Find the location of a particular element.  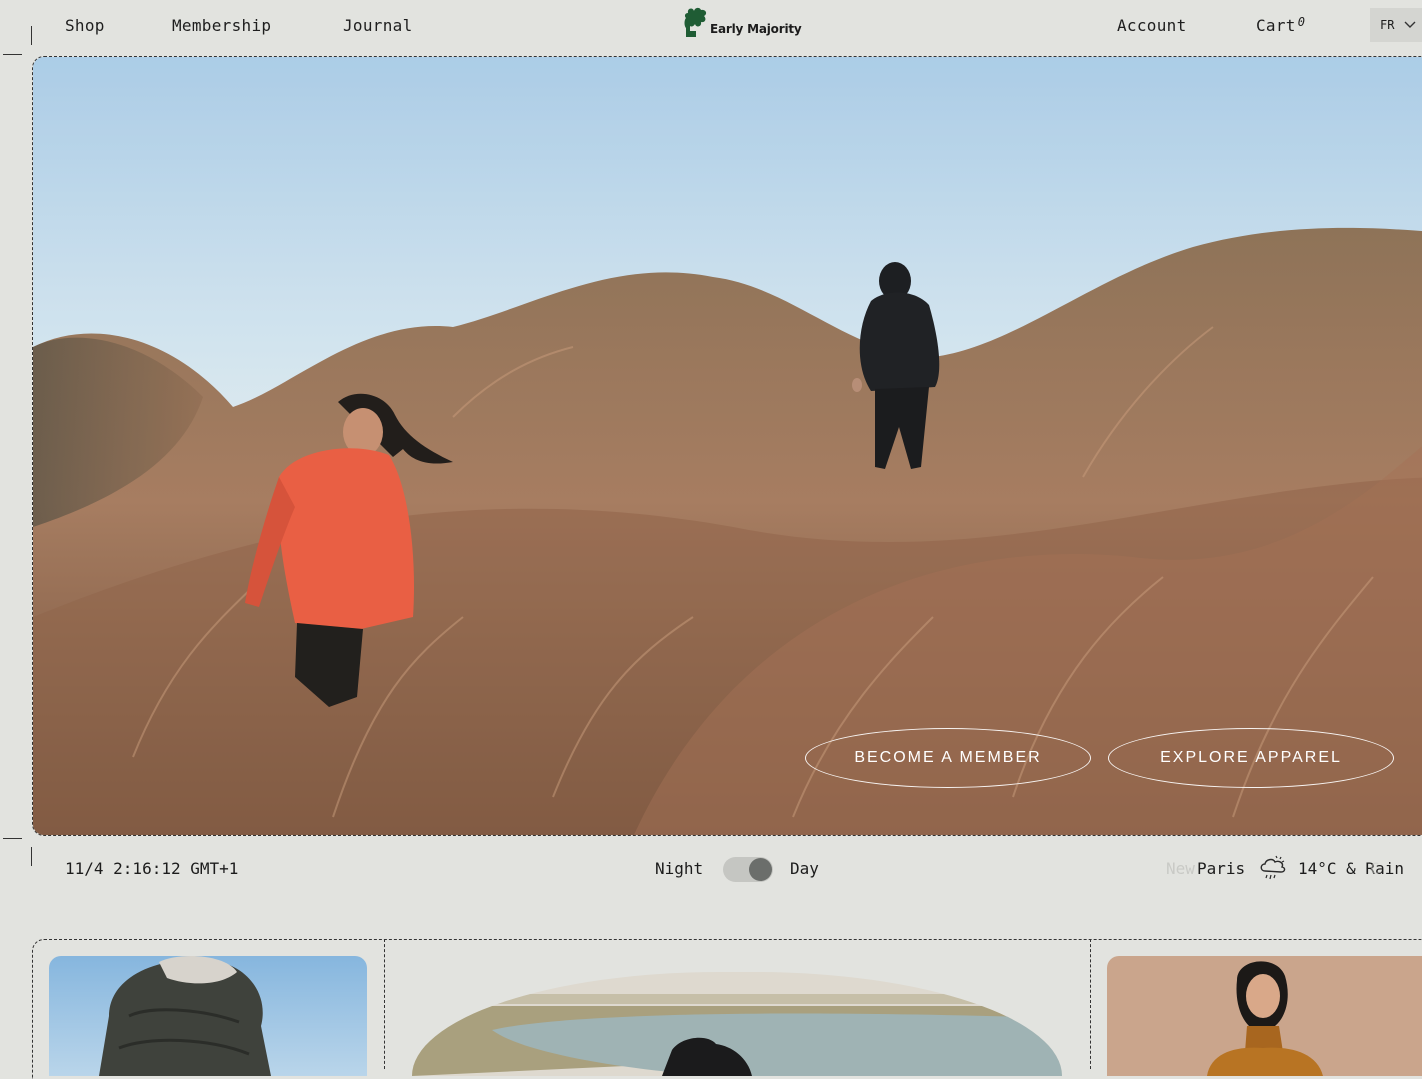

nav-shop: Shop is located at coordinates (85, 26).